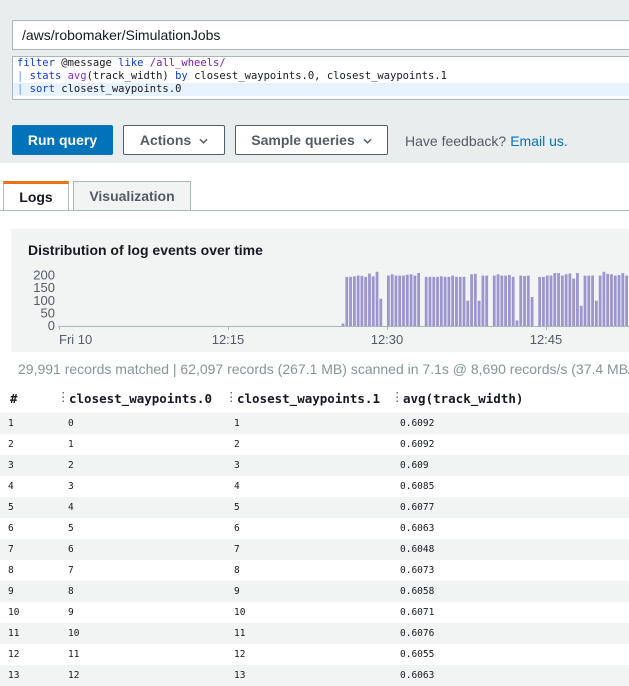 The width and height of the screenshot is (629, 686). What do you see at coordinates (539, 141) in the screenshot?
I see `email-us-link: Email us.` at bounding box center [539, 141].